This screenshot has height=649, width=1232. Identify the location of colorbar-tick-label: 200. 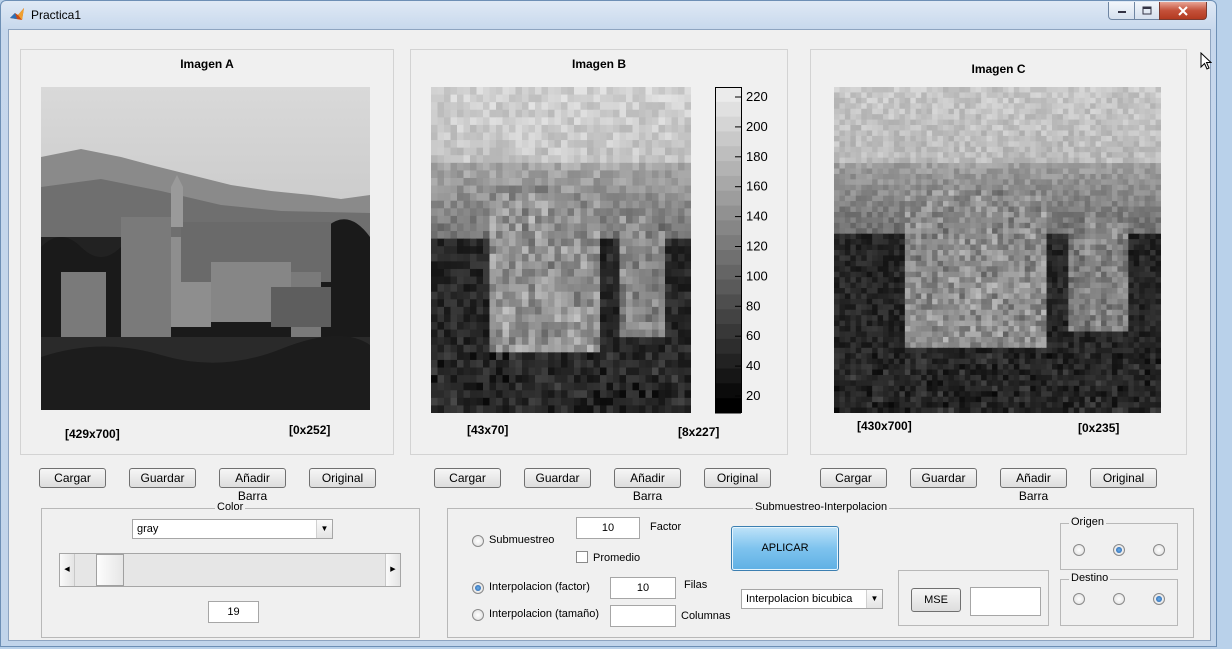
(757, 126).